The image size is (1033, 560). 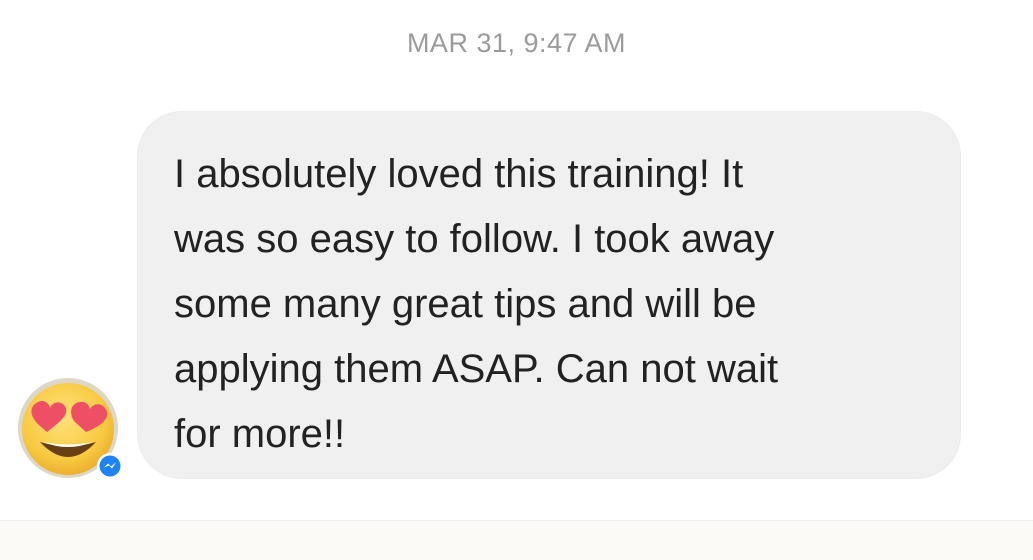 I want to click on sender-avatar, so click(x=69, y=428).